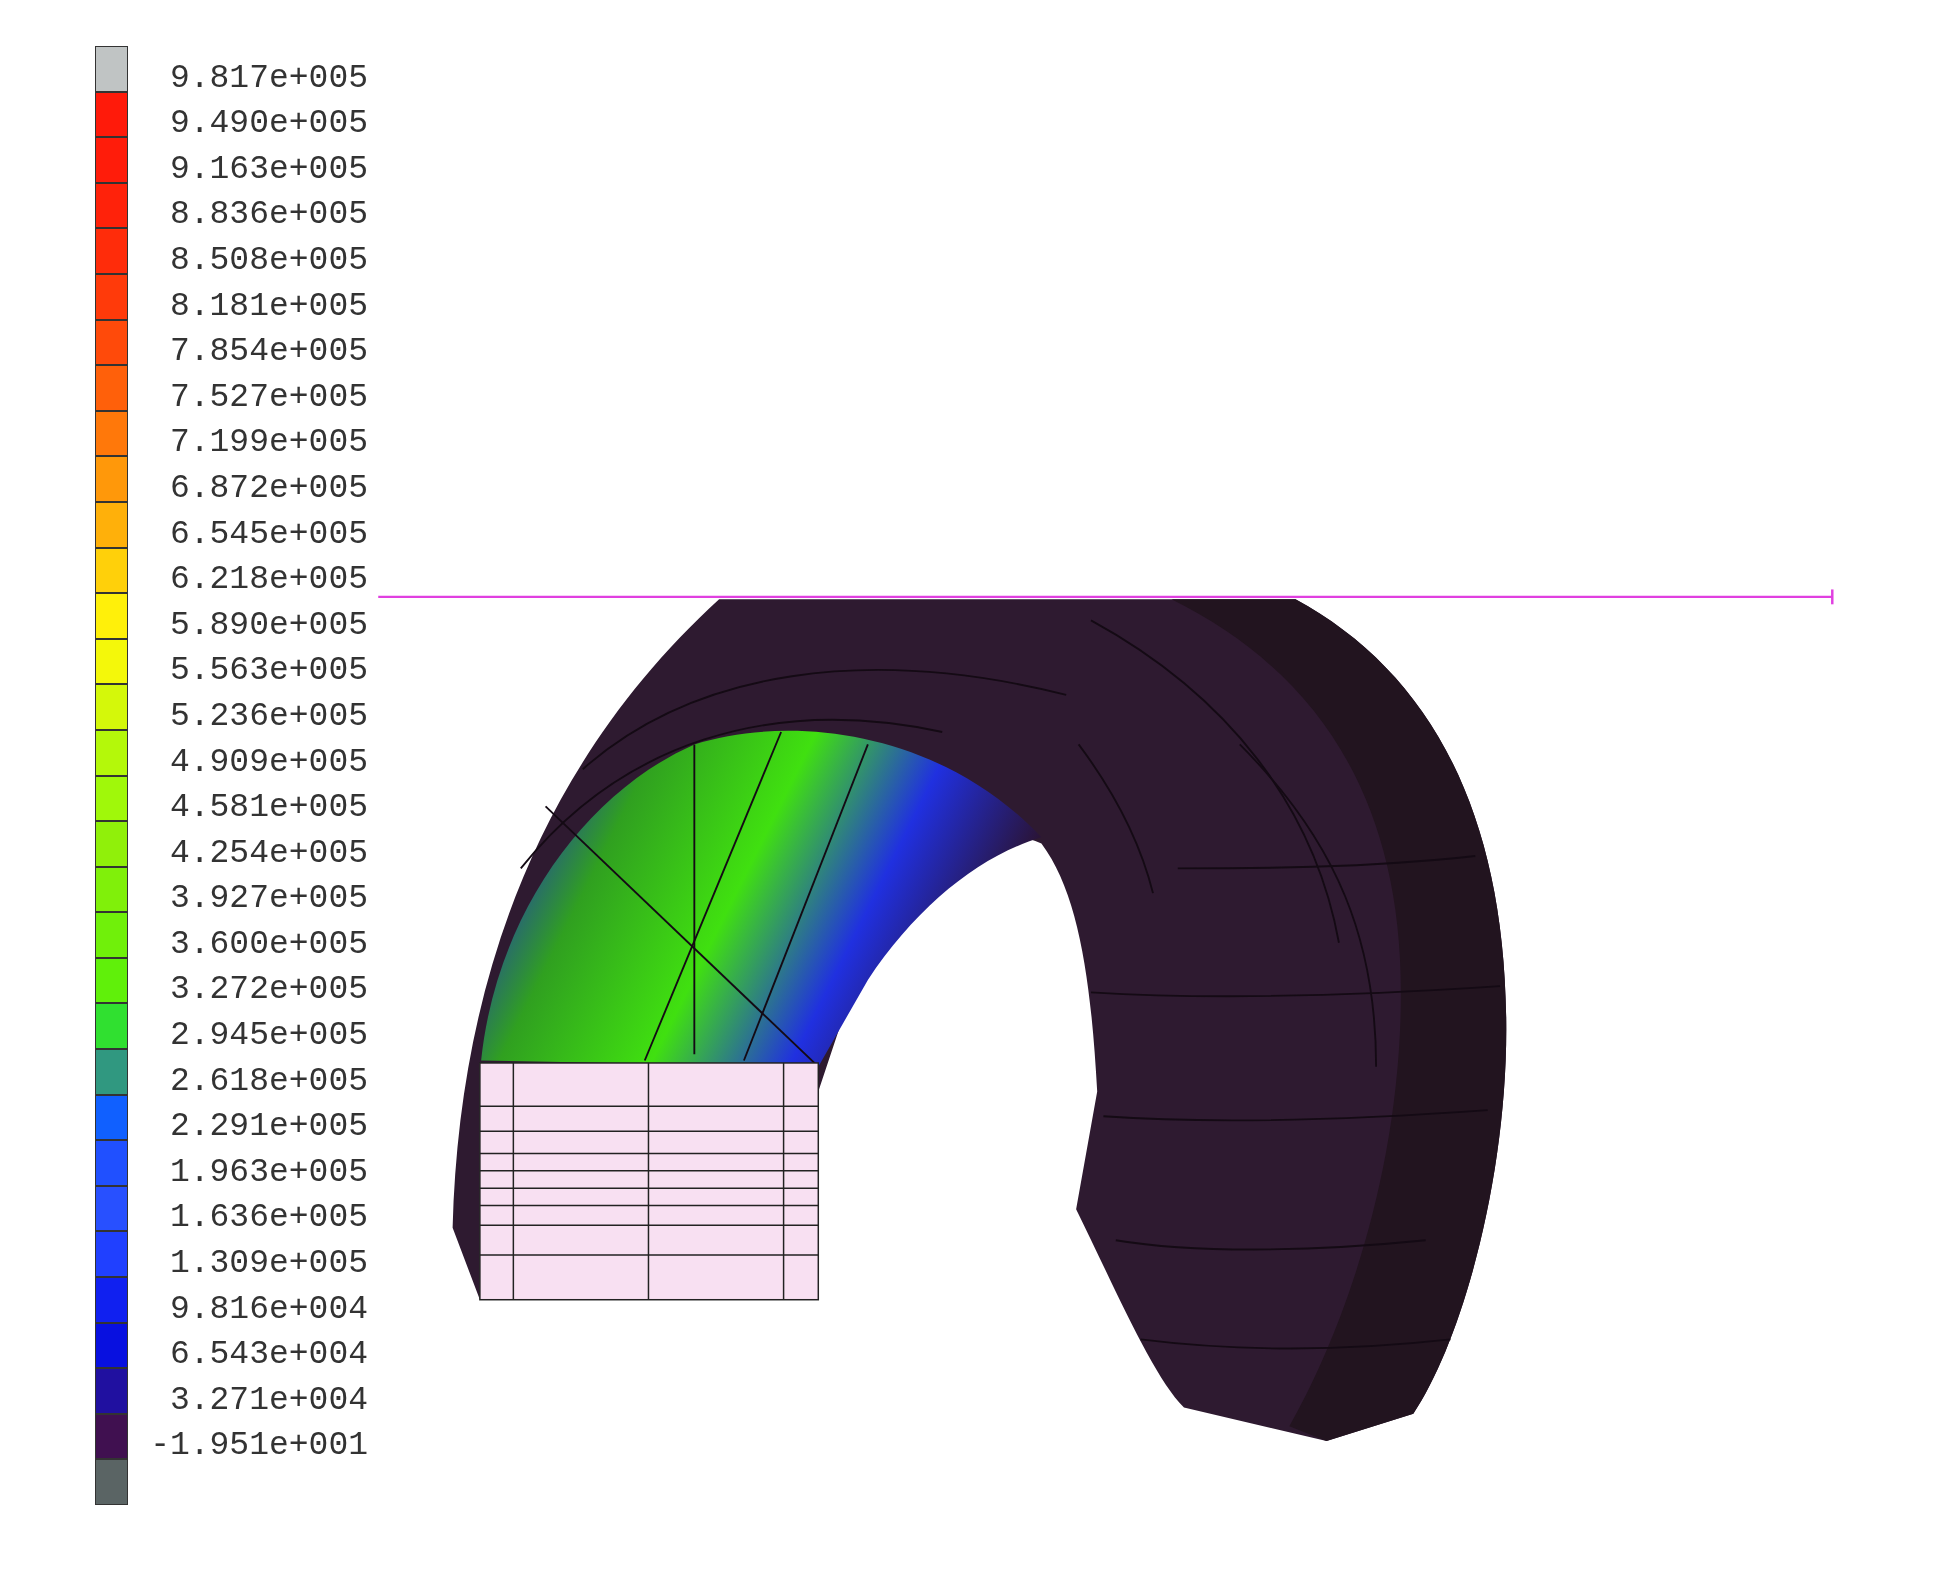  What do you see at coordinates (268, 1264) in the screenshot?
I see `legend-value: 1.309e+005` at bounding box center [268, 1264].